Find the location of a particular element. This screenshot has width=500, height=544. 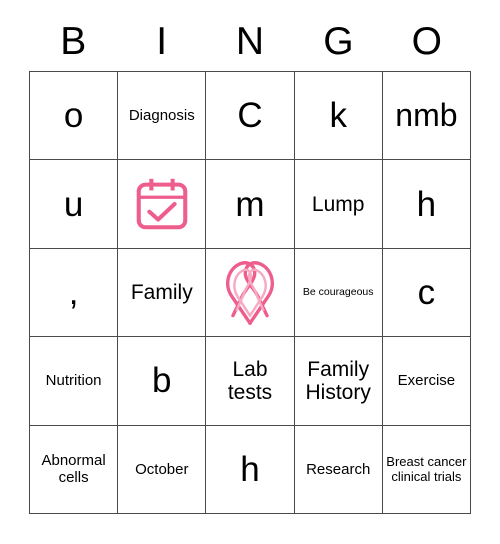

bingo-cell: c is located at coordinates (426, 293).